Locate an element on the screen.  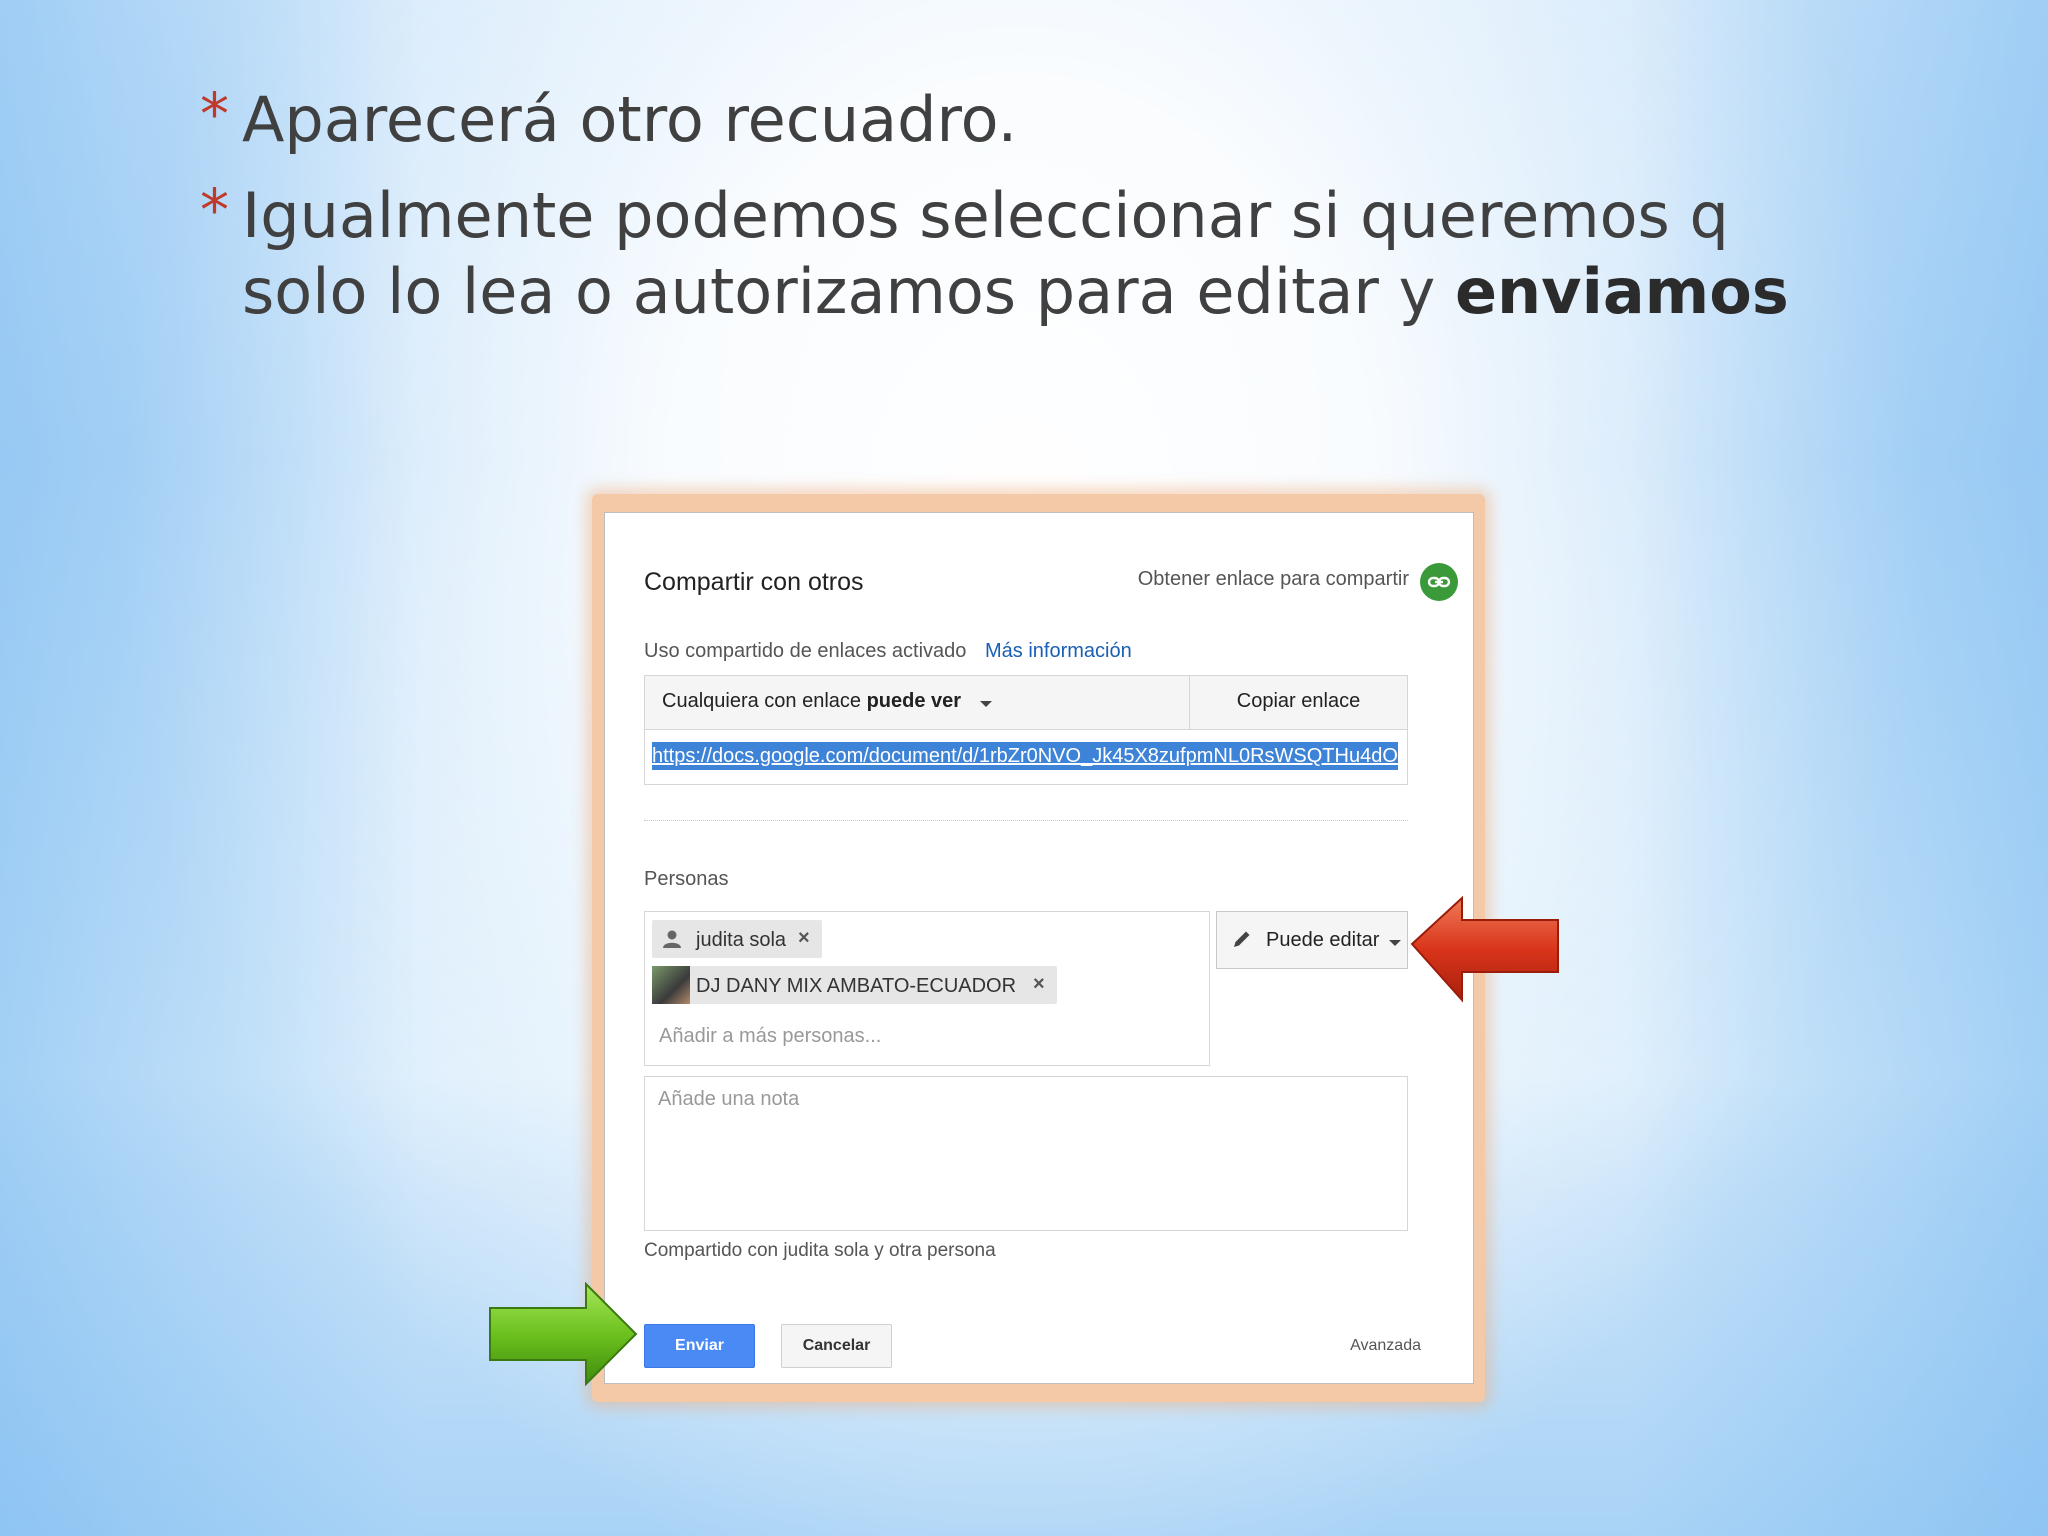
avatar is located at coordinates (671, 985).